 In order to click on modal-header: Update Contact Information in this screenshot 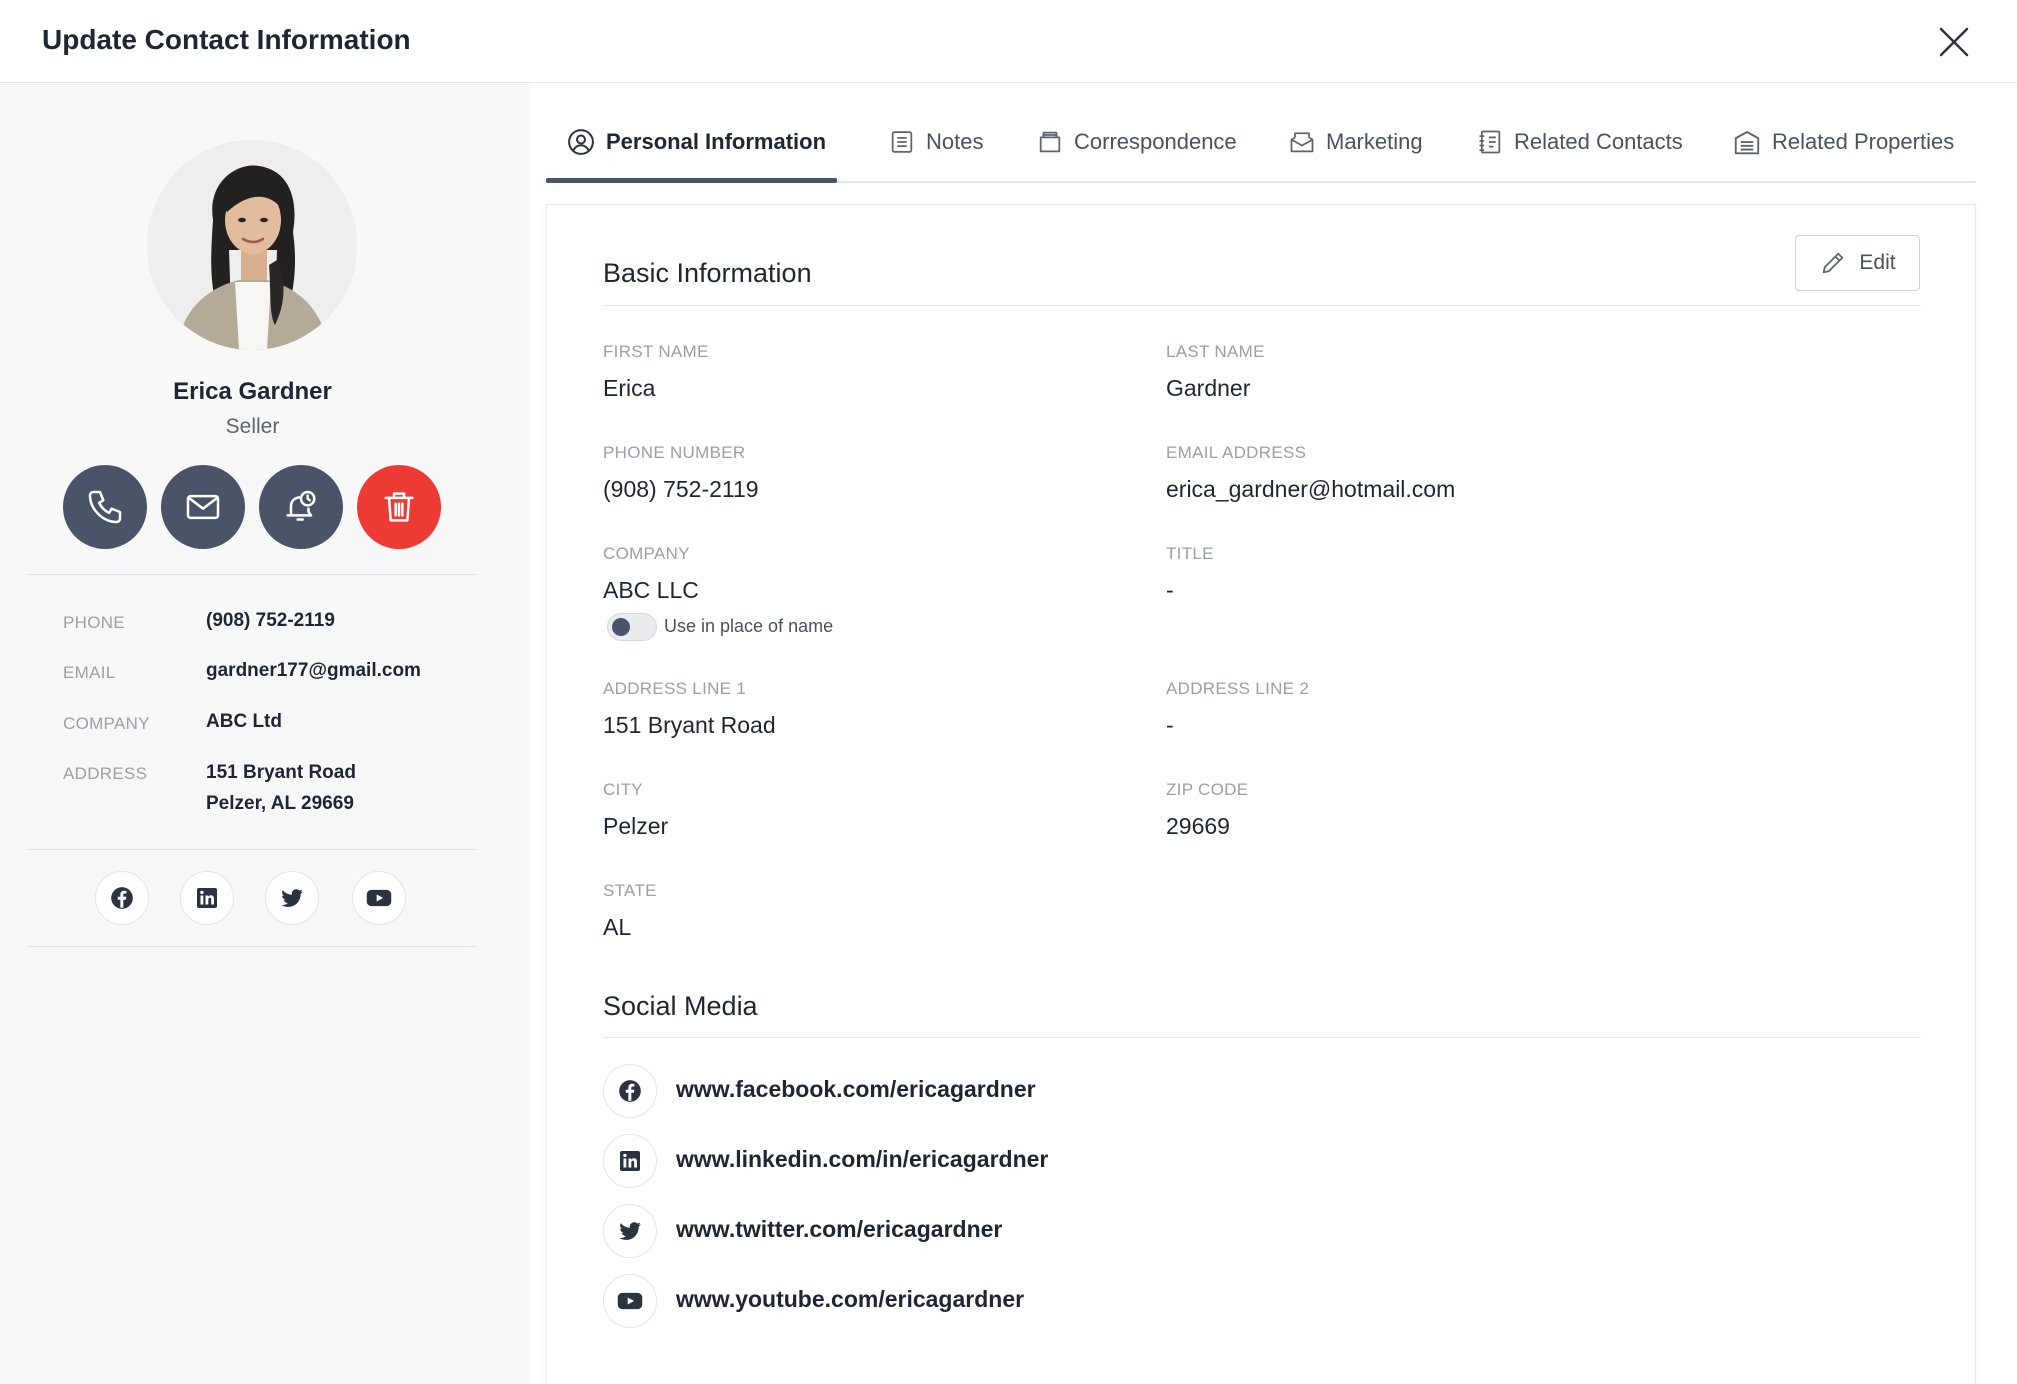, I will do `click(1008, 41)`.